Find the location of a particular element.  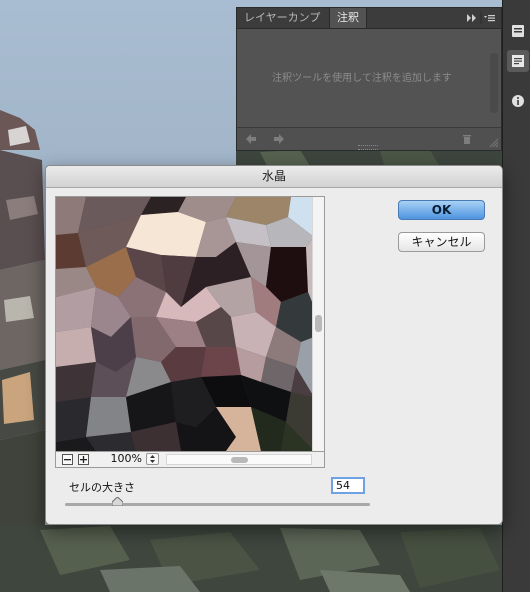

notes-scrollbar is located at coordinates (494, 83).